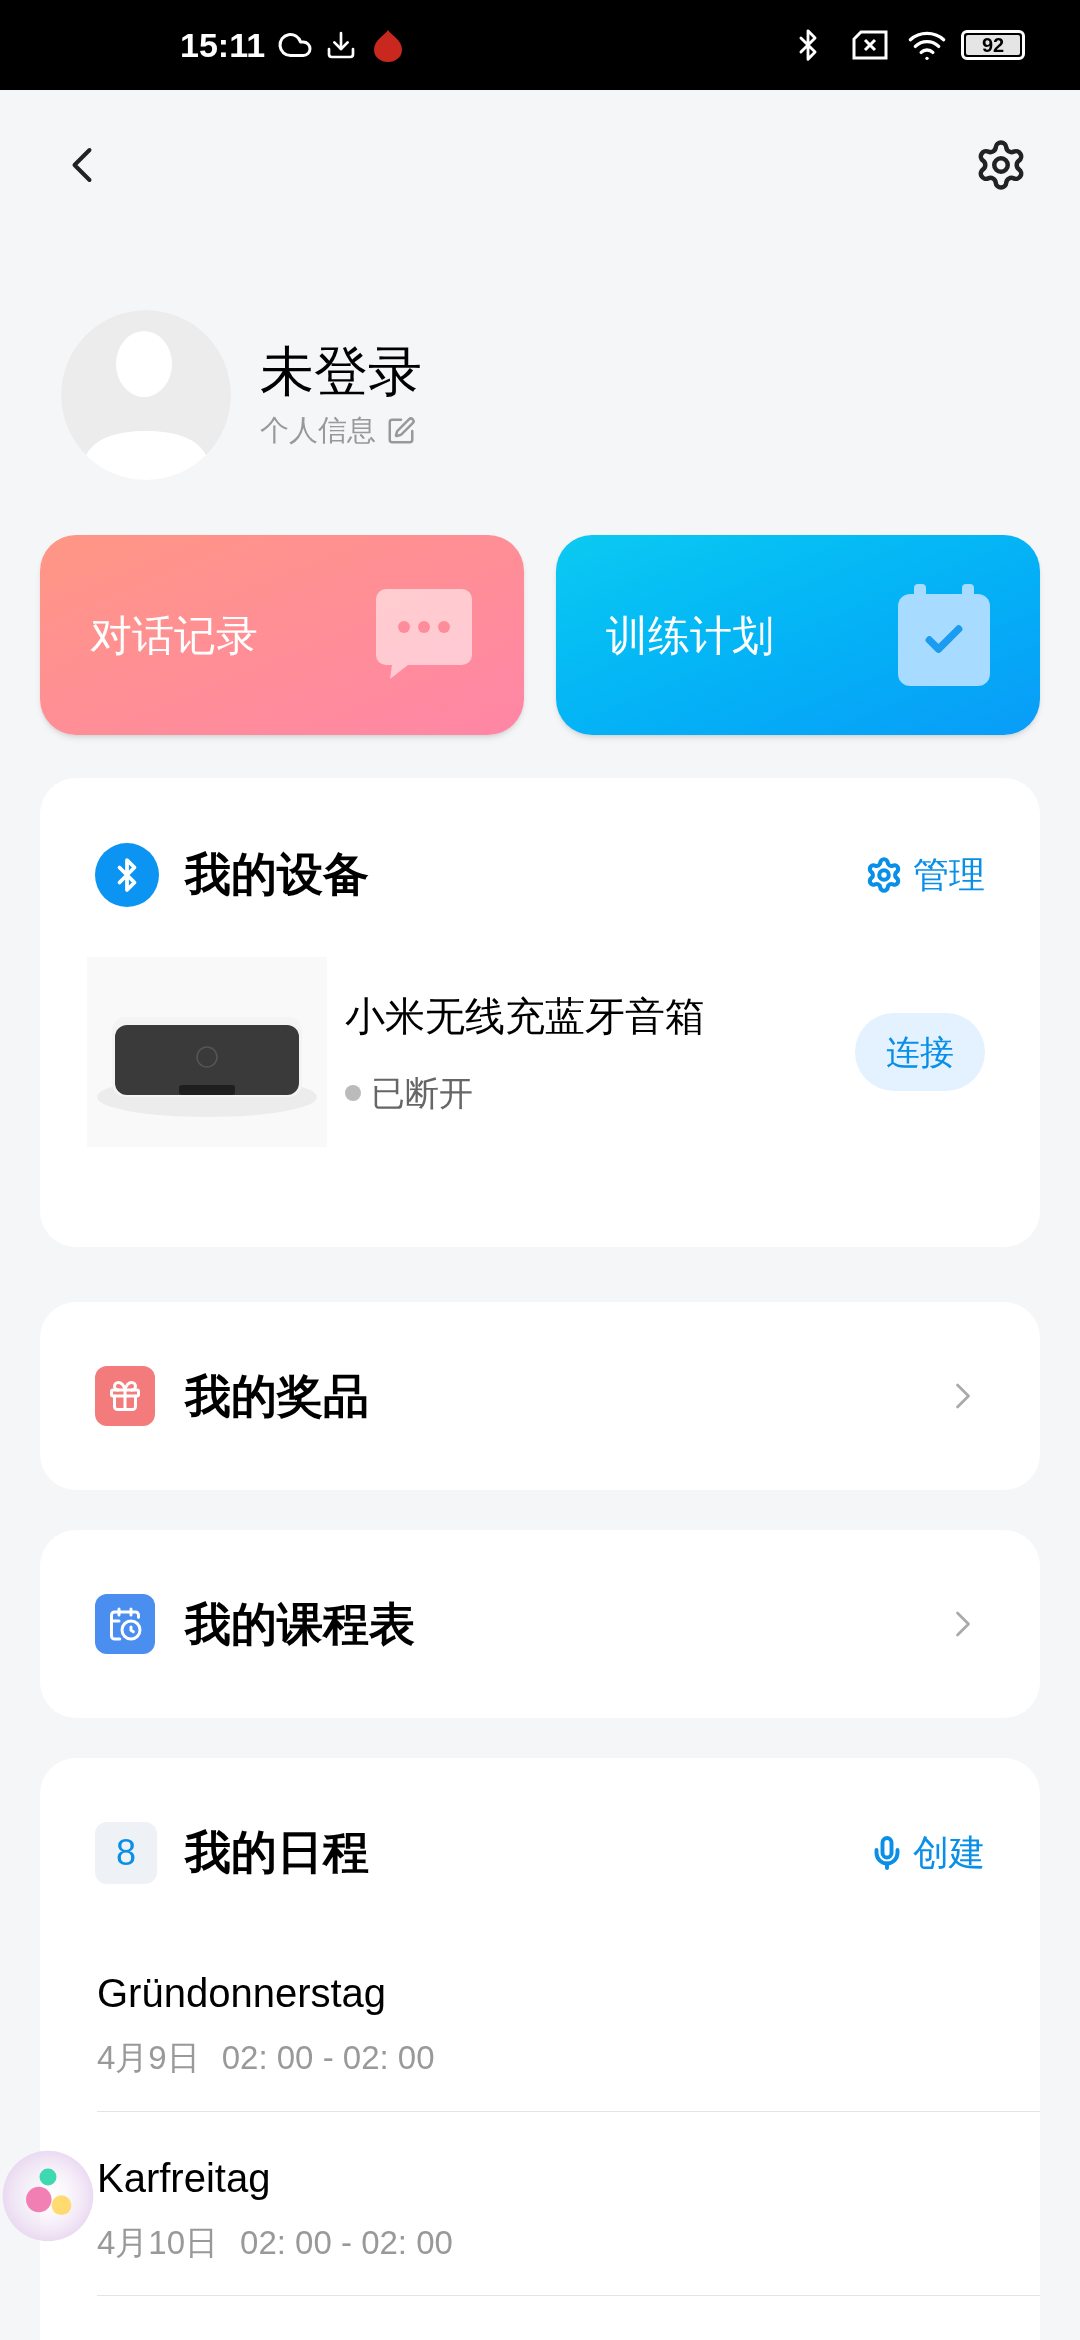 This screenshot has width=1080, height=2340. What do you see at coordinates (568, 2019) in the screenshot?
I see `event-item: Gründonnerstag 4月9日 02: 00 - 02: 00` at bounding box center [568, 2019].